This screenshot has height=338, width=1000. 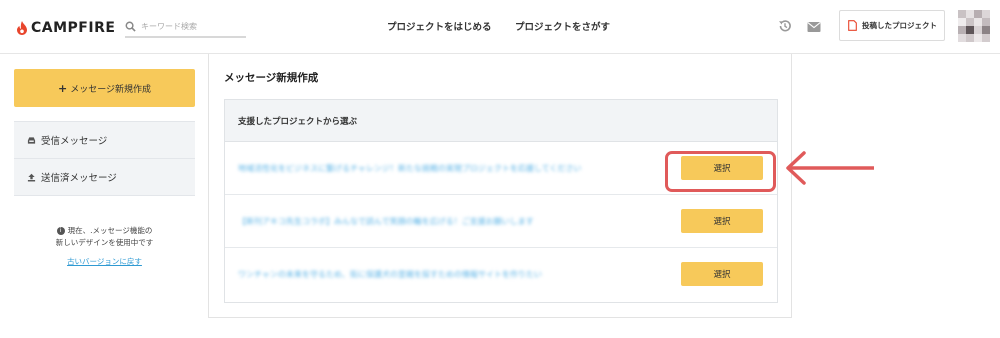 I want to click on document-icon, so click(x=852, y=25).